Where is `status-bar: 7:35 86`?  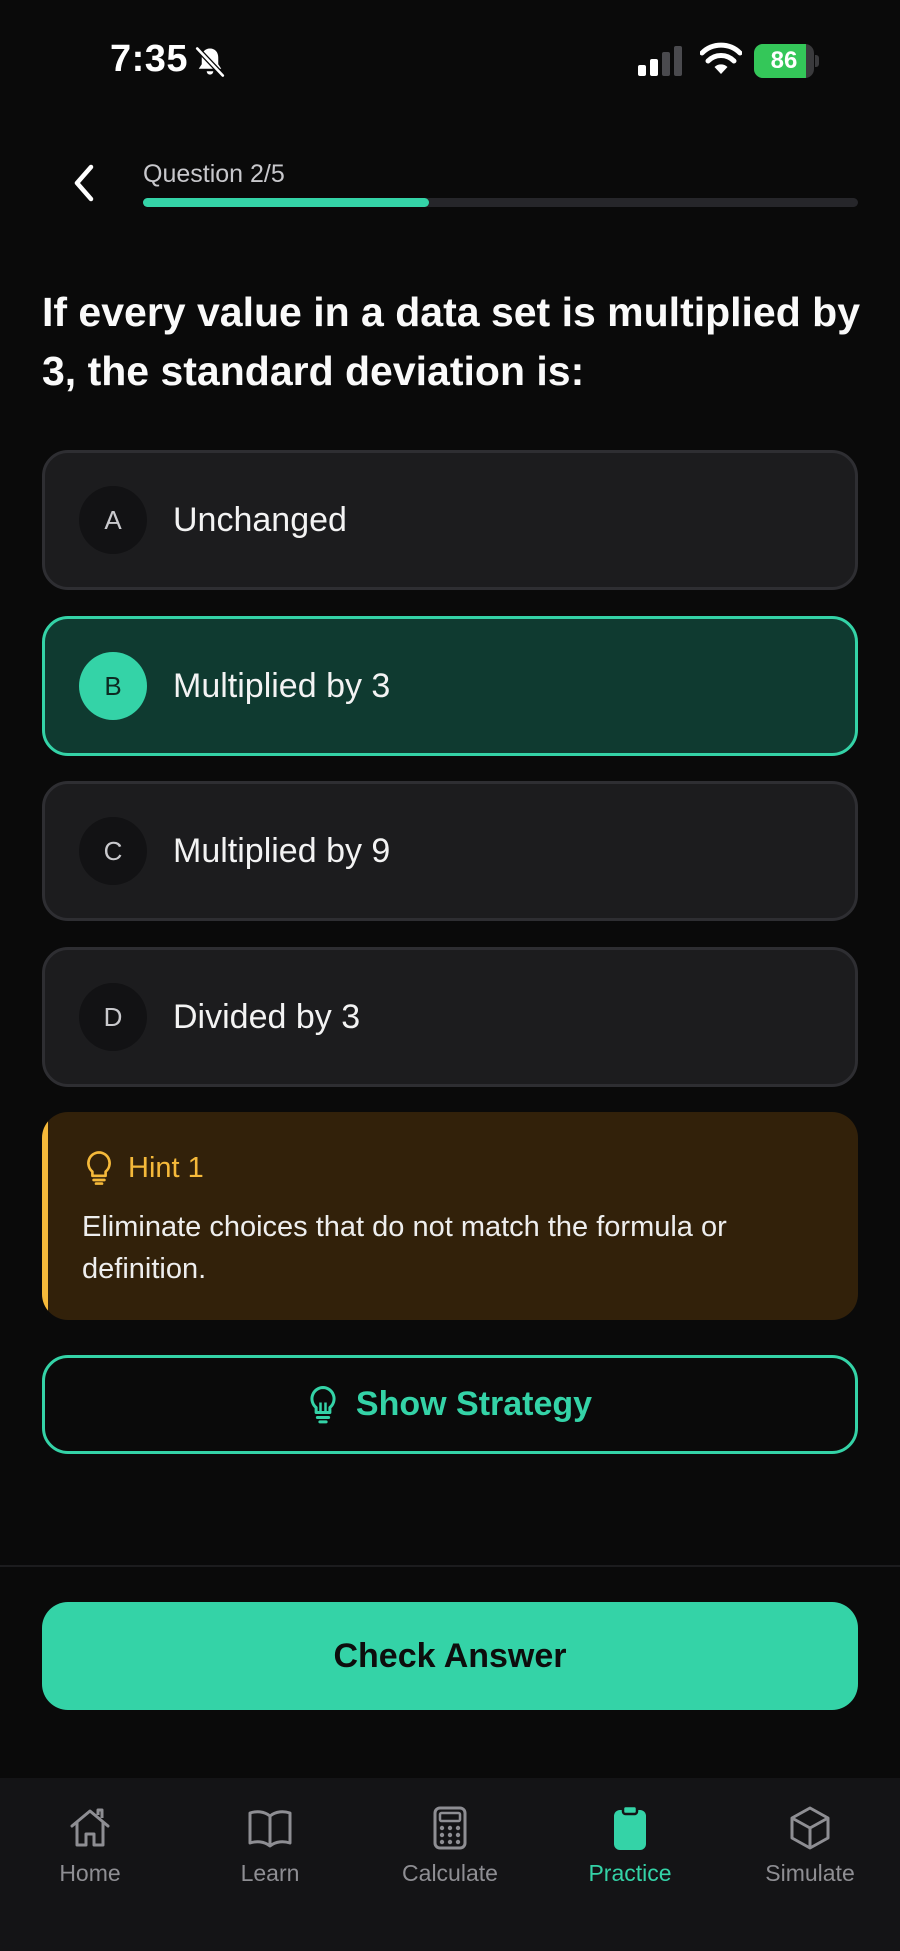 status-bar: 7:35 86 is located at coordinates (450, 60).